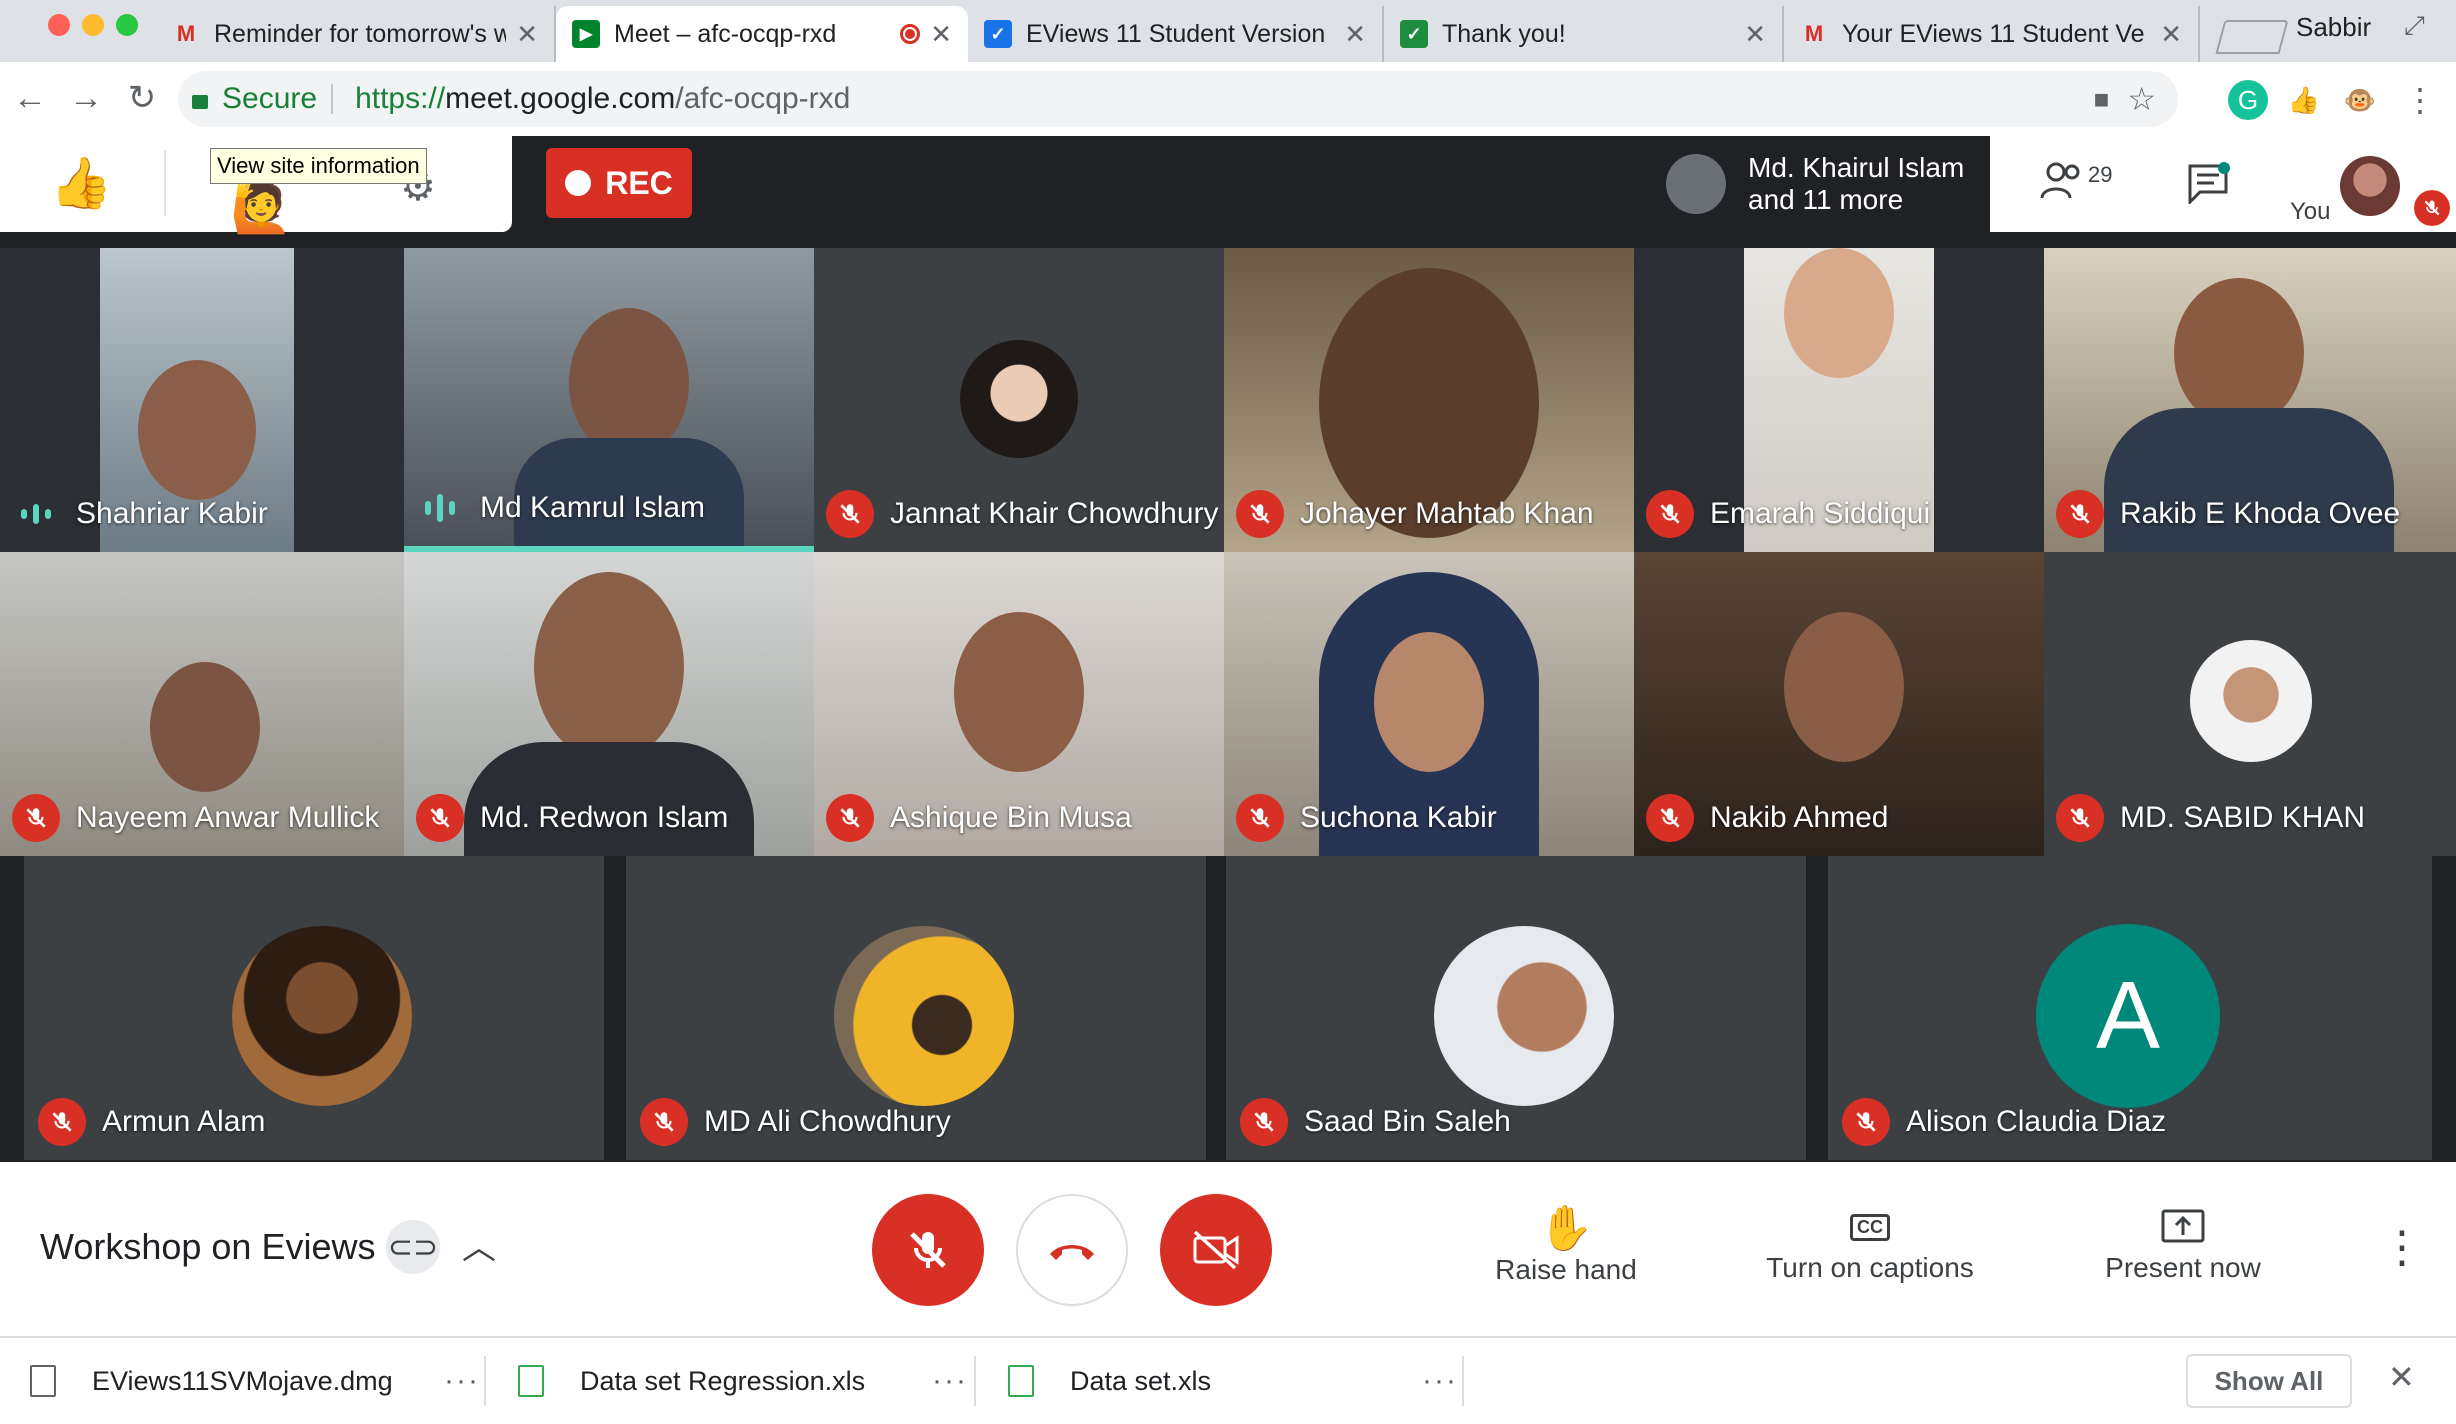 The width and height of the screenshot is (2456, 1424). What do you see at coordinates (242, 1380) in the screenshot?
I see `download-filename: EViews11SVMojave.dmg` at bounding box center [242, 1380].